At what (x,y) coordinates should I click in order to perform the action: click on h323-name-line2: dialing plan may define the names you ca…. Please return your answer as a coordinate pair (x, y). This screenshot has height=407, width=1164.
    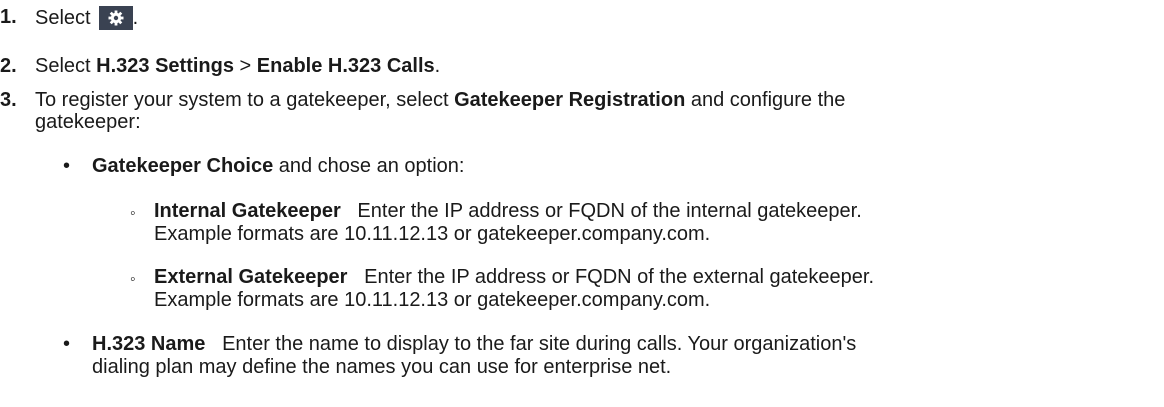
    Looking at the image, I should click on (382, 367).